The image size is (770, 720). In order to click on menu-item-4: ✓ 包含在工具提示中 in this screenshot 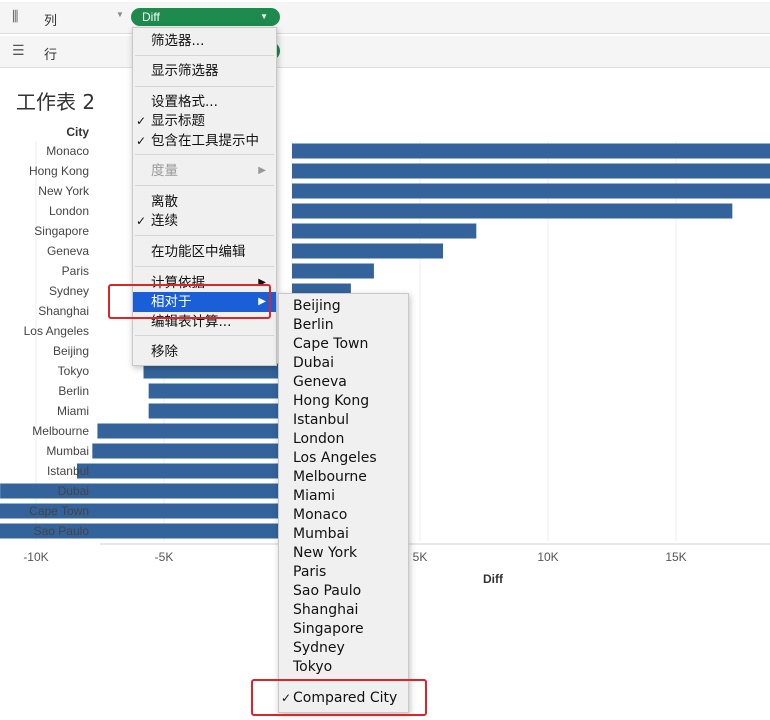, I will do `click(204, 141)`.